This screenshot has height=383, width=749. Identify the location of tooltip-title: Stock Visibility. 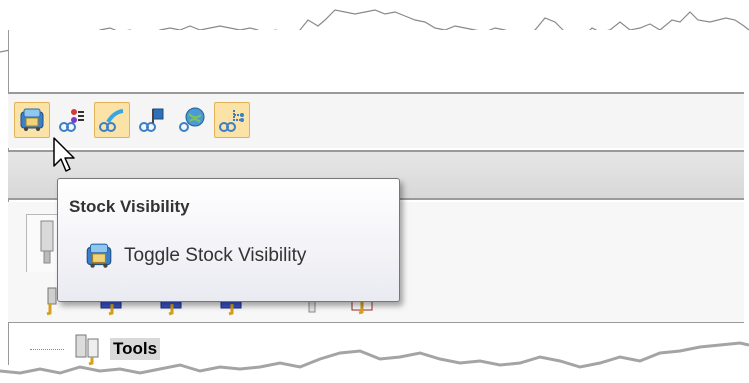
(129, 206).